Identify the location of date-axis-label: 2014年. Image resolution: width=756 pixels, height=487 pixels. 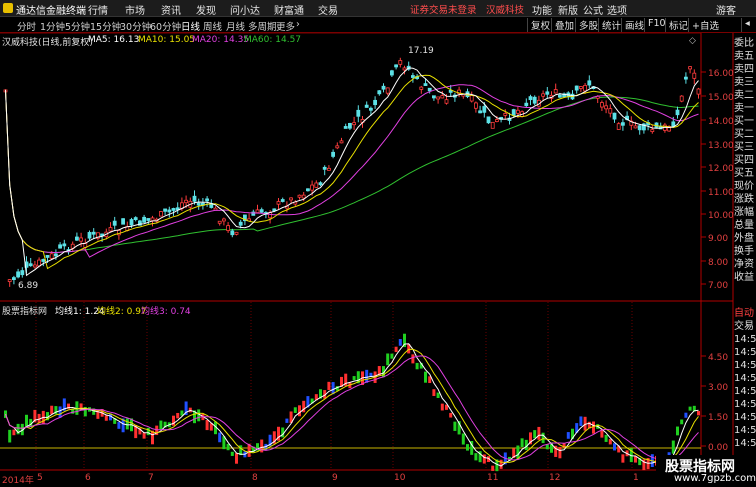
(18, 481).